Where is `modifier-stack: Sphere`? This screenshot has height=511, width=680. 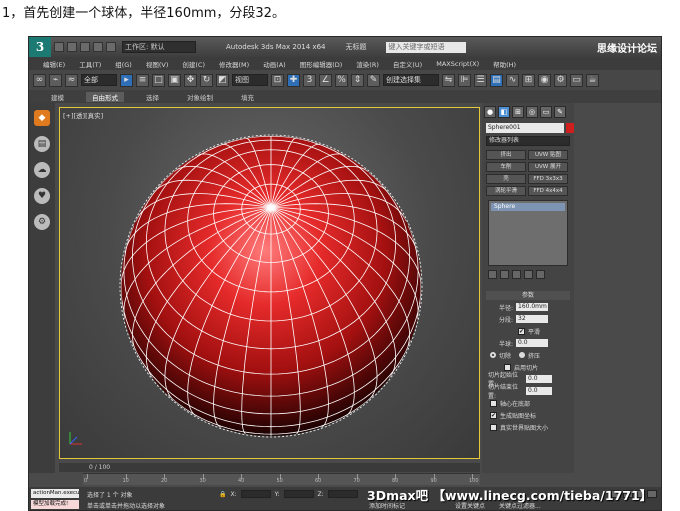
modifier-stack: Sphere is located at coordinates (528, 233).